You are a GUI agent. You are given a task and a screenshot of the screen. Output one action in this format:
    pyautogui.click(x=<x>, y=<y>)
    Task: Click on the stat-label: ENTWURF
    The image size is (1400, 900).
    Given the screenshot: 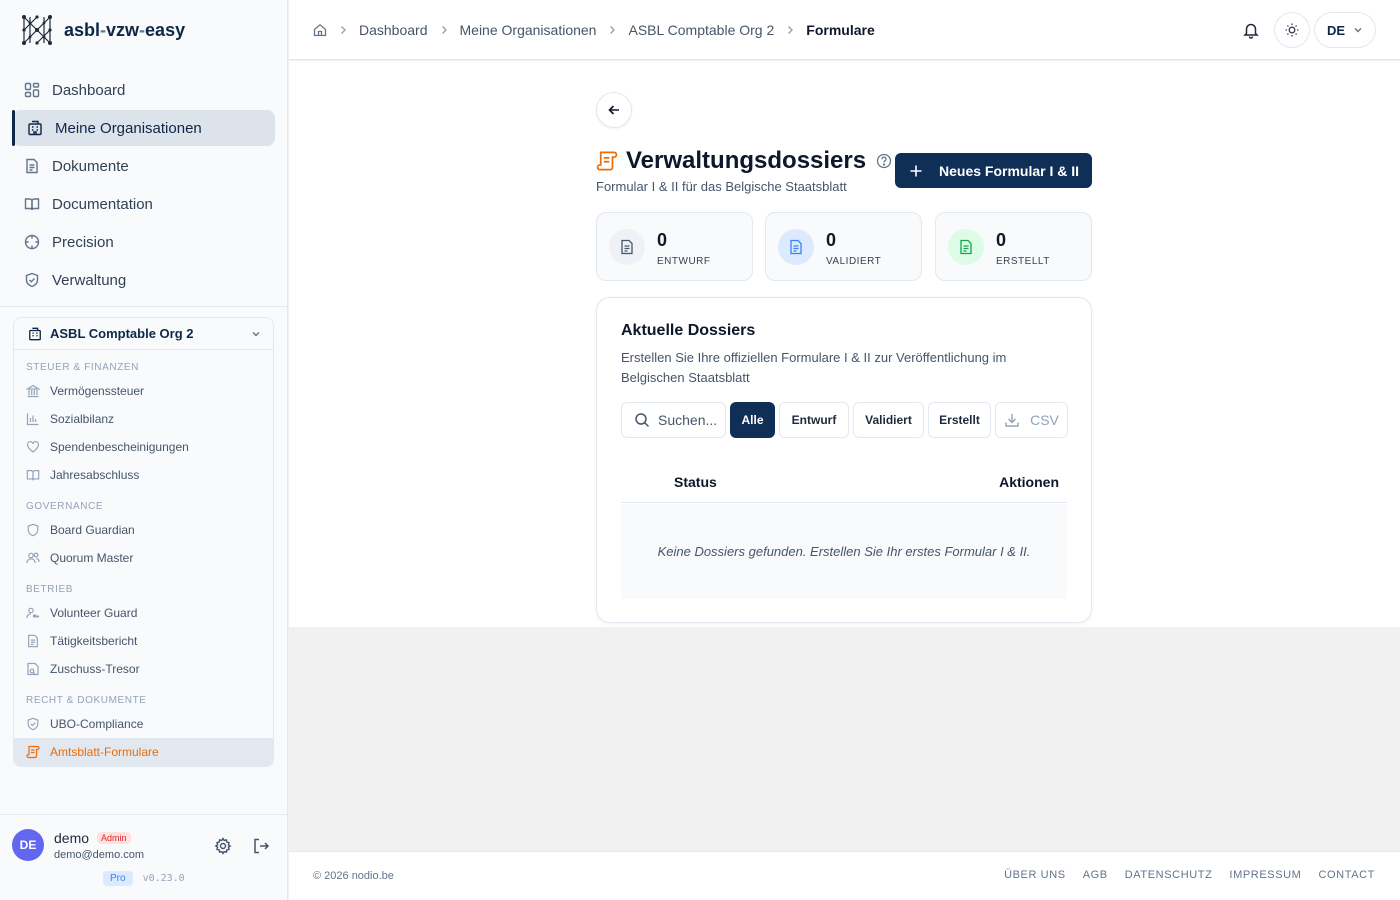 What is the action you would take?
    pyautogui.click(x=684, y=261)
    